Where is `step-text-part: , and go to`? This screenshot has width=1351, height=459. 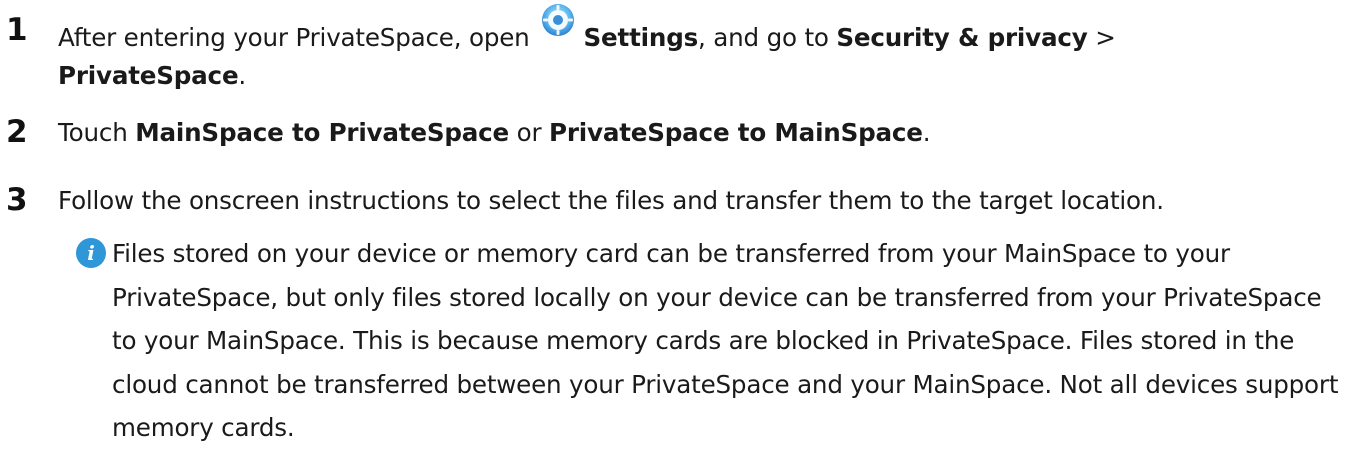 step-text-part: , and go to is located at coordinates (763, 37).